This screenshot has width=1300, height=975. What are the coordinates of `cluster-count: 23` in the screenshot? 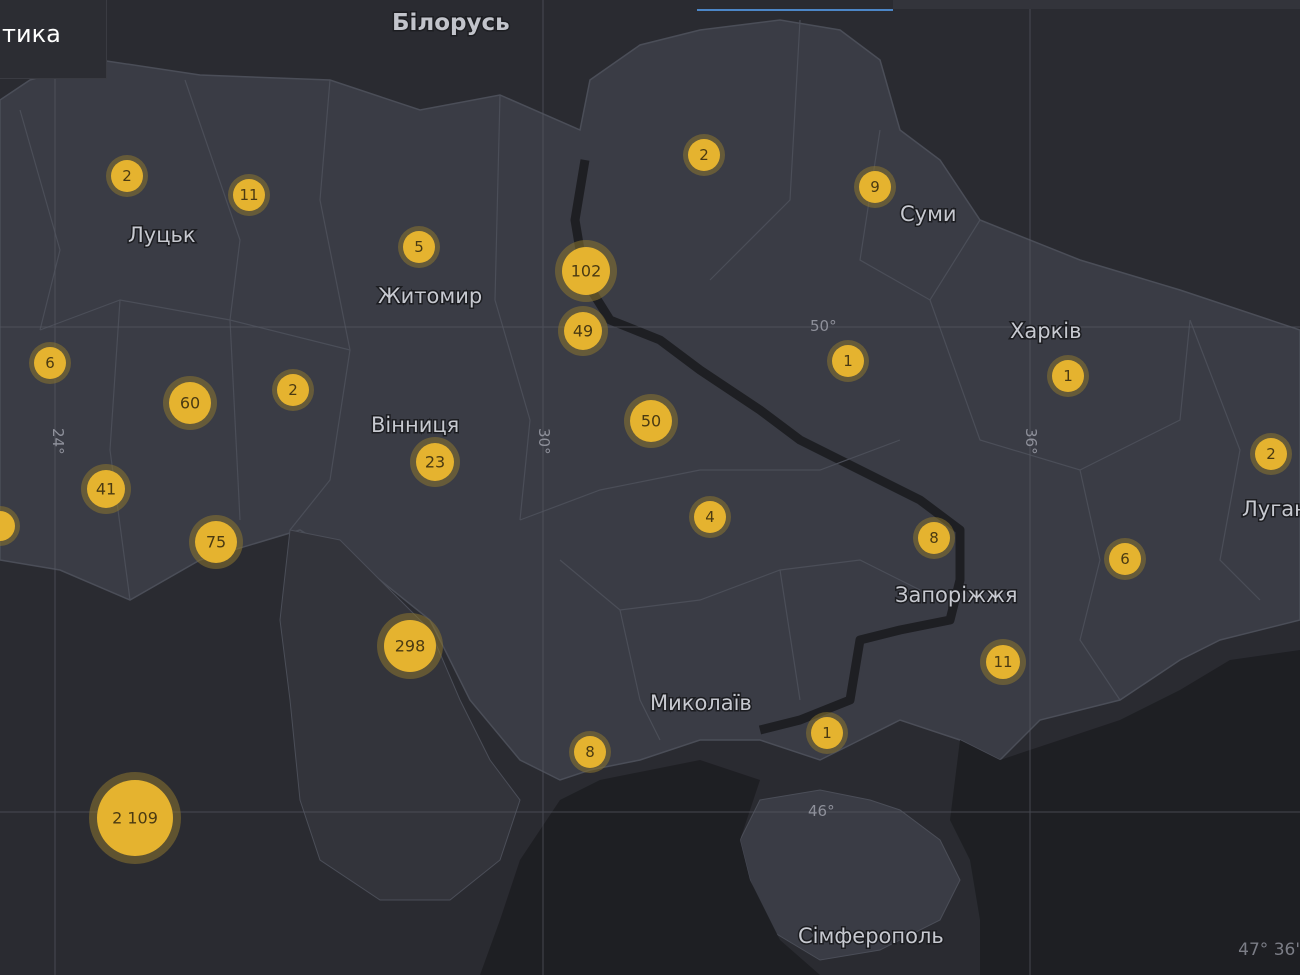 It's located at (435, 462).